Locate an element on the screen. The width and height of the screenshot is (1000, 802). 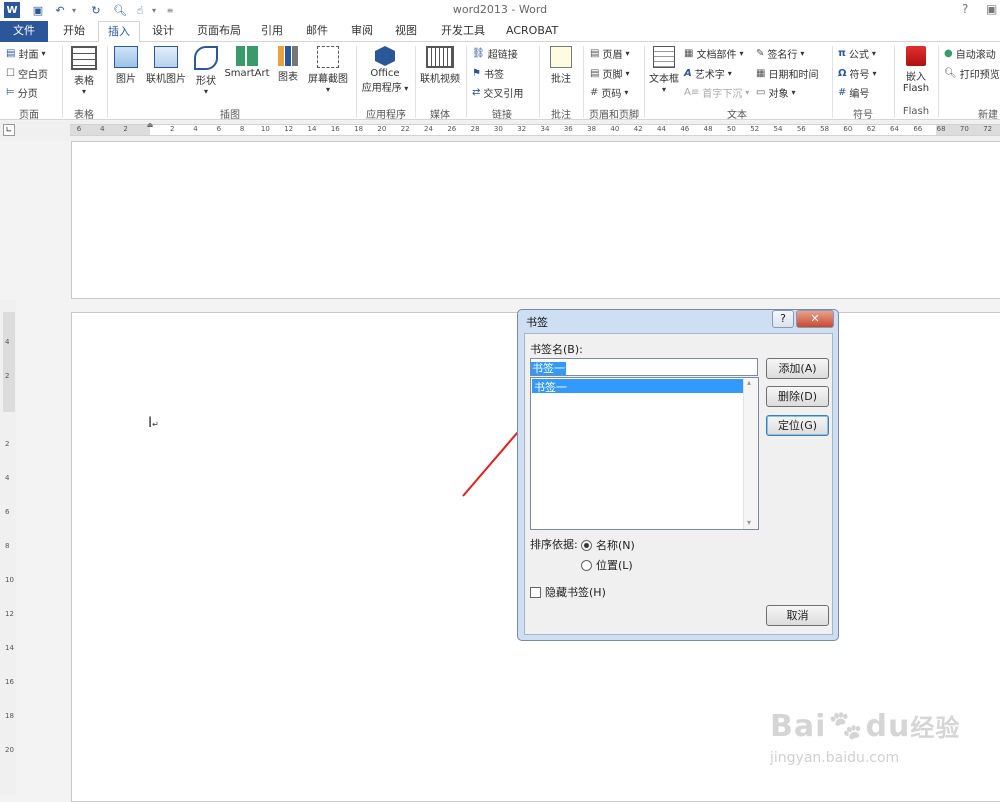
sort-by-label: 排序依据: is located at coordinates (554, 544).